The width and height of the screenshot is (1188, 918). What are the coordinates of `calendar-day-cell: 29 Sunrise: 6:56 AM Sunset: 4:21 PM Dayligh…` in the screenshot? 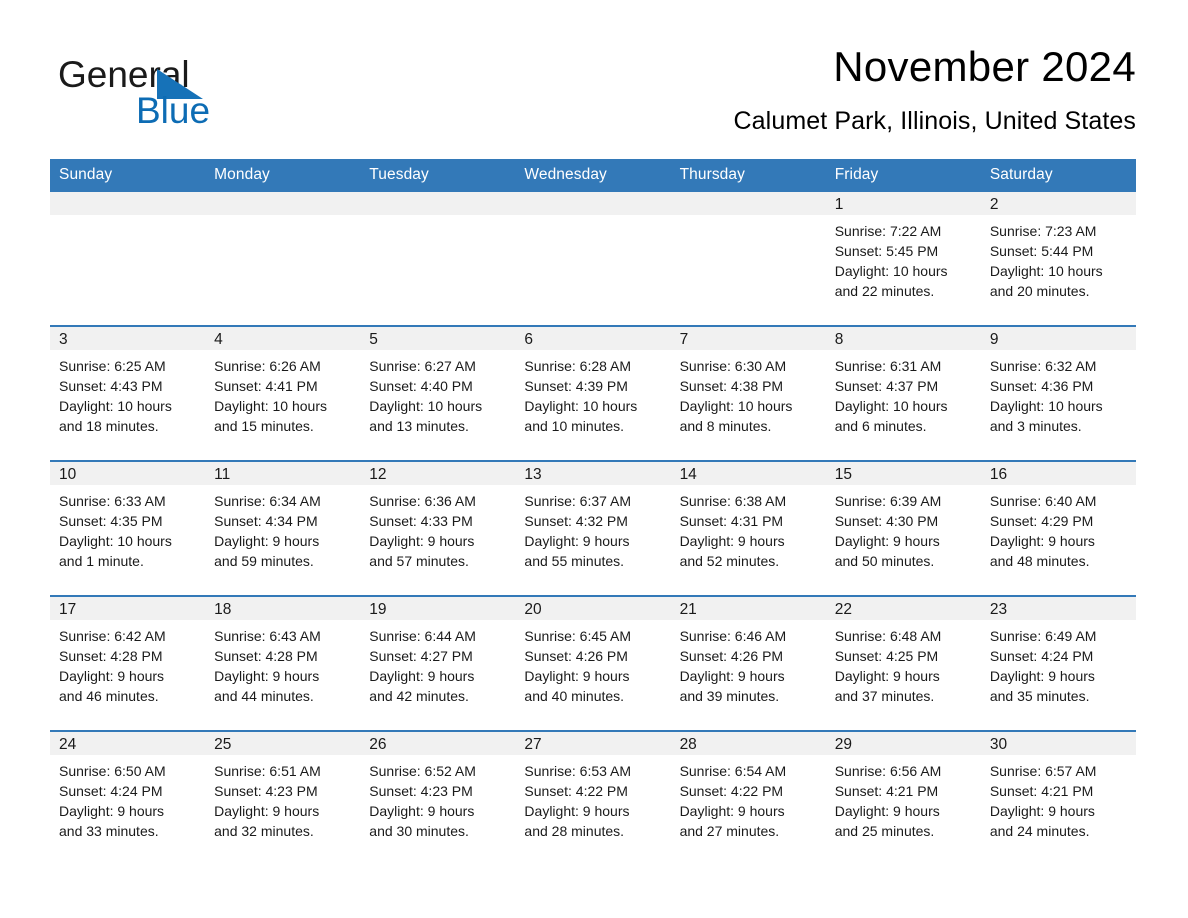 It's located at (903, 797).